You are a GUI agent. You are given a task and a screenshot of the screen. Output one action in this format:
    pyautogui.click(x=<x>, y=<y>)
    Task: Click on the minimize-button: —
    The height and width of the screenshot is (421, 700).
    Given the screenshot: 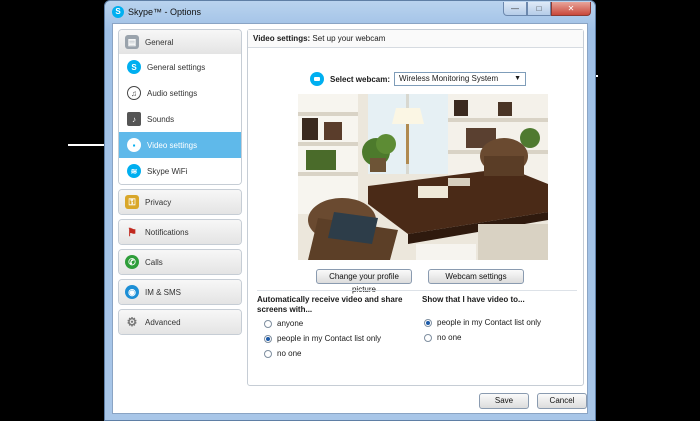 What is the action you would take?
    pyautogui.click(x=515, y=9)
    